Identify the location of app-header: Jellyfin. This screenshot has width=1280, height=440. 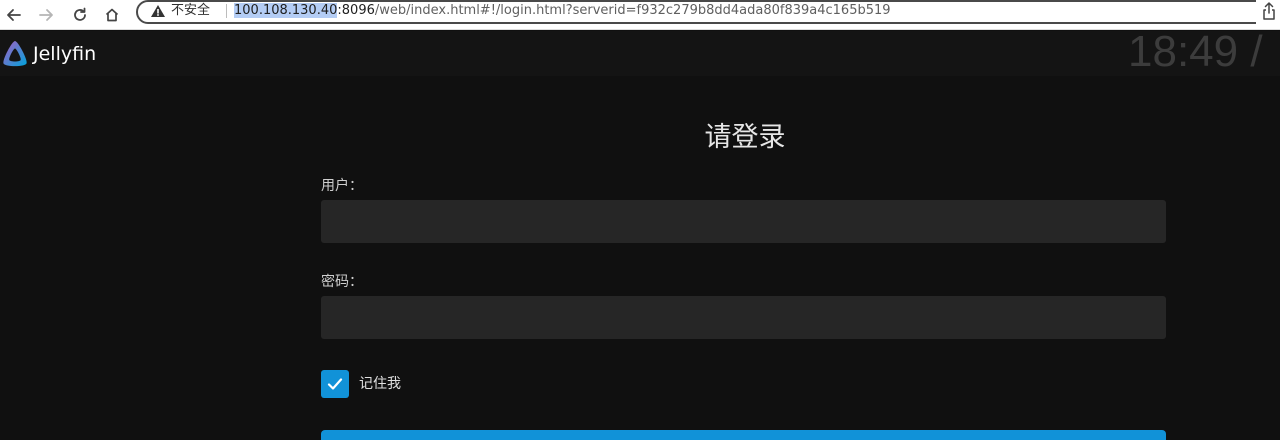
(640, 53).